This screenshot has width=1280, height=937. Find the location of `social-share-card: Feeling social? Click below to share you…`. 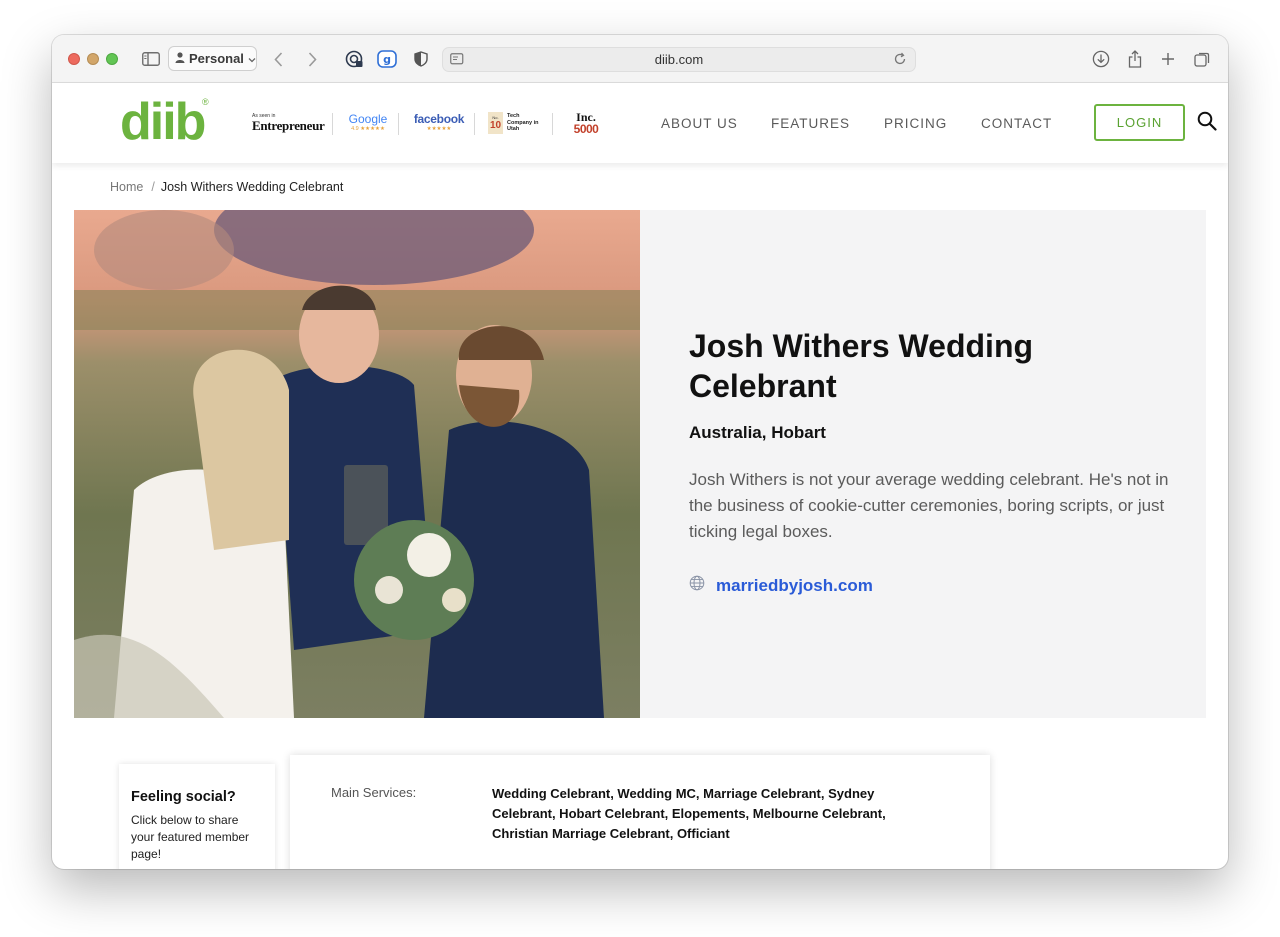

social-share-card: Feeling social? Click below to share you… is located at coordinates (197, 816).